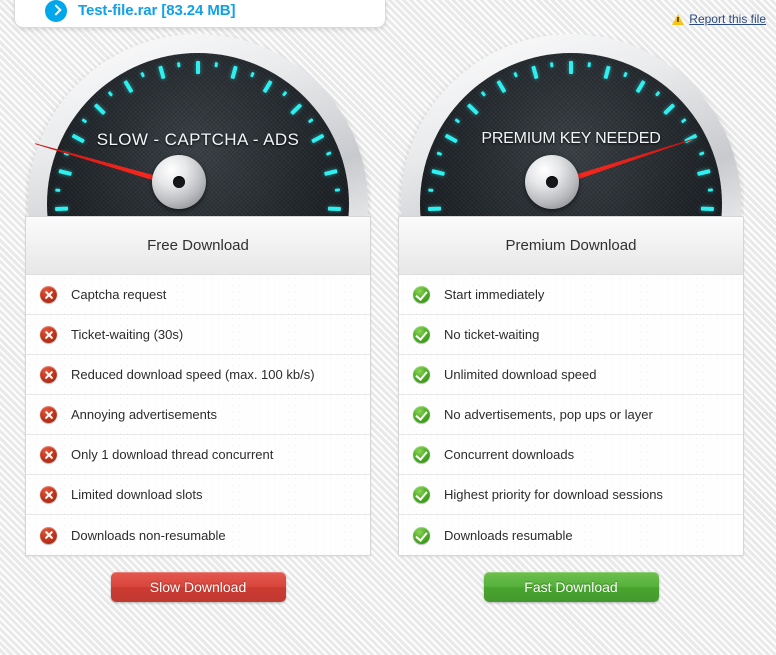  I want to click on feature-label: No advertisements, pop ups or layer, so click(548, 414).